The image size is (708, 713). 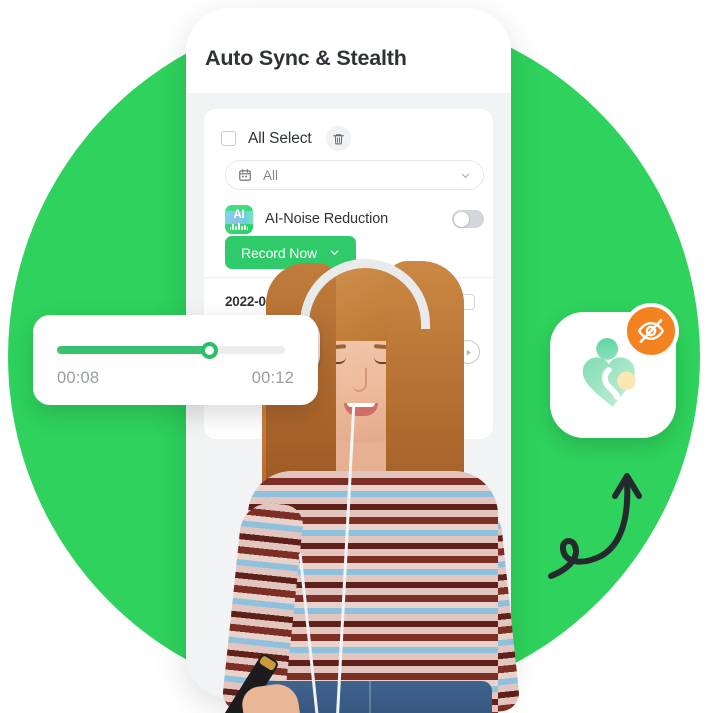 I want to click on audio-progress-track, so click(x=171, y=350).